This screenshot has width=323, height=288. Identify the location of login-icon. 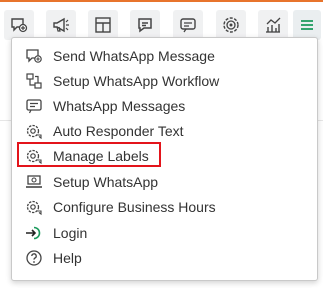
(34, 233).